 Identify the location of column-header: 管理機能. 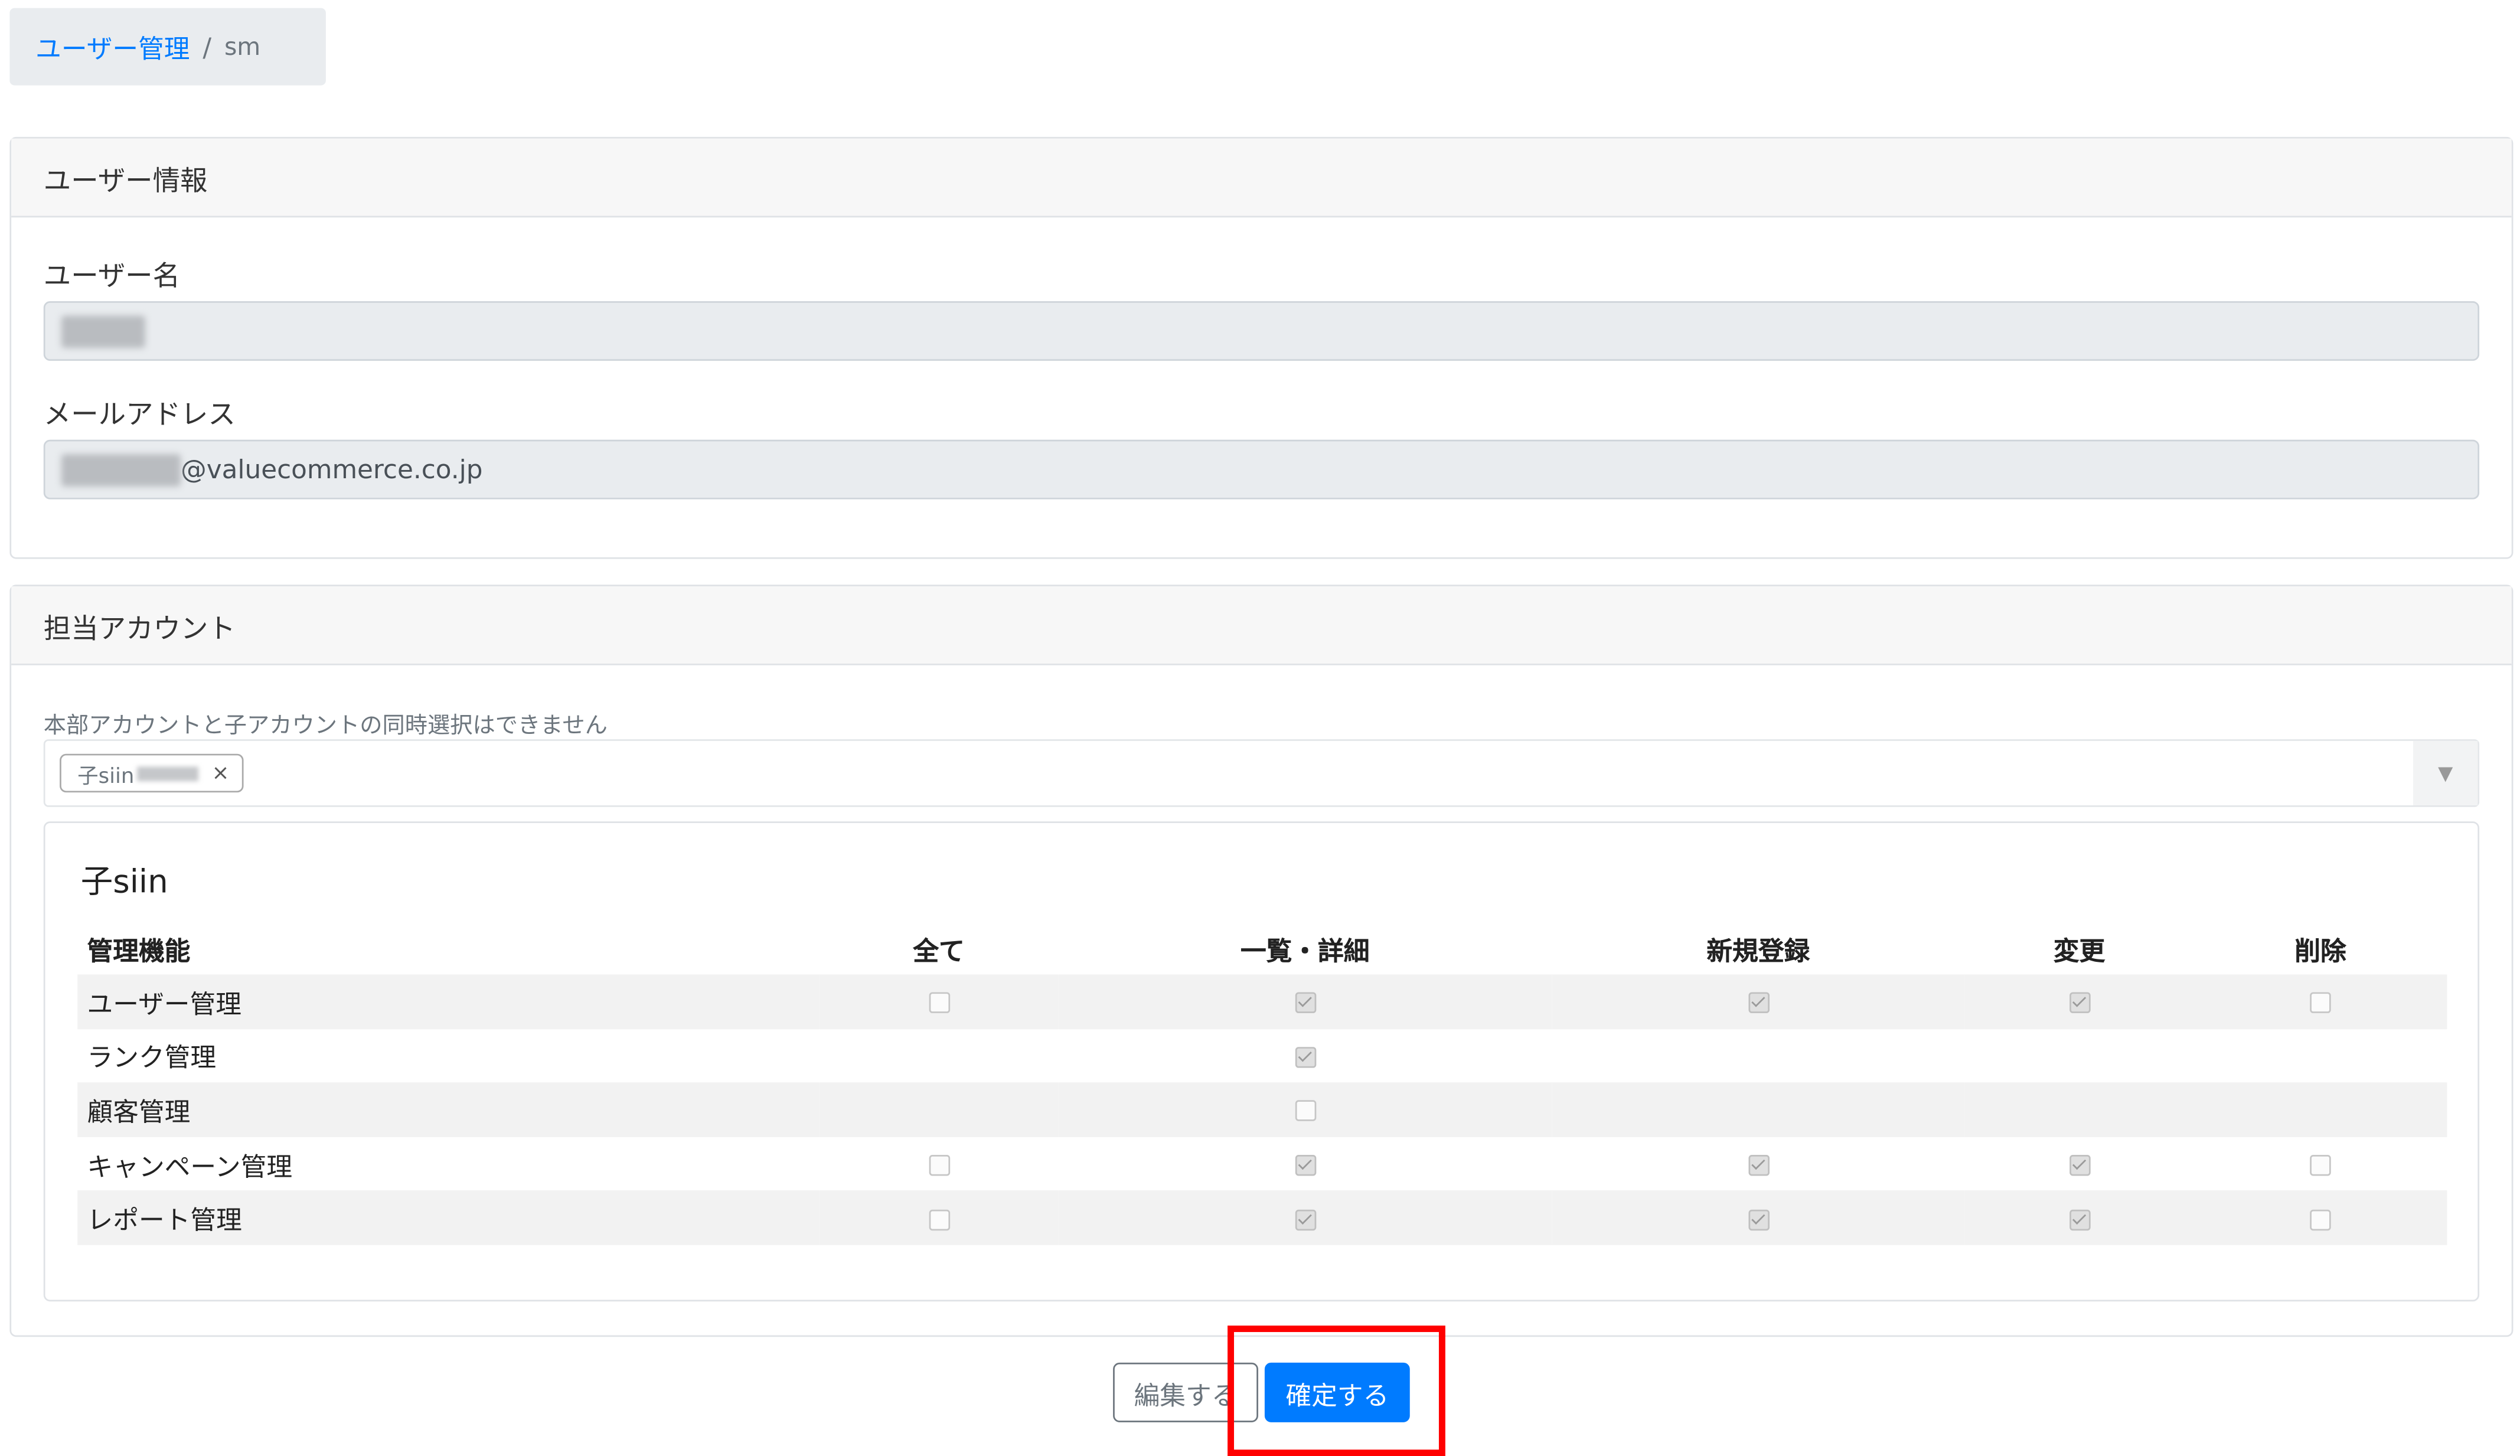
(139, 951).